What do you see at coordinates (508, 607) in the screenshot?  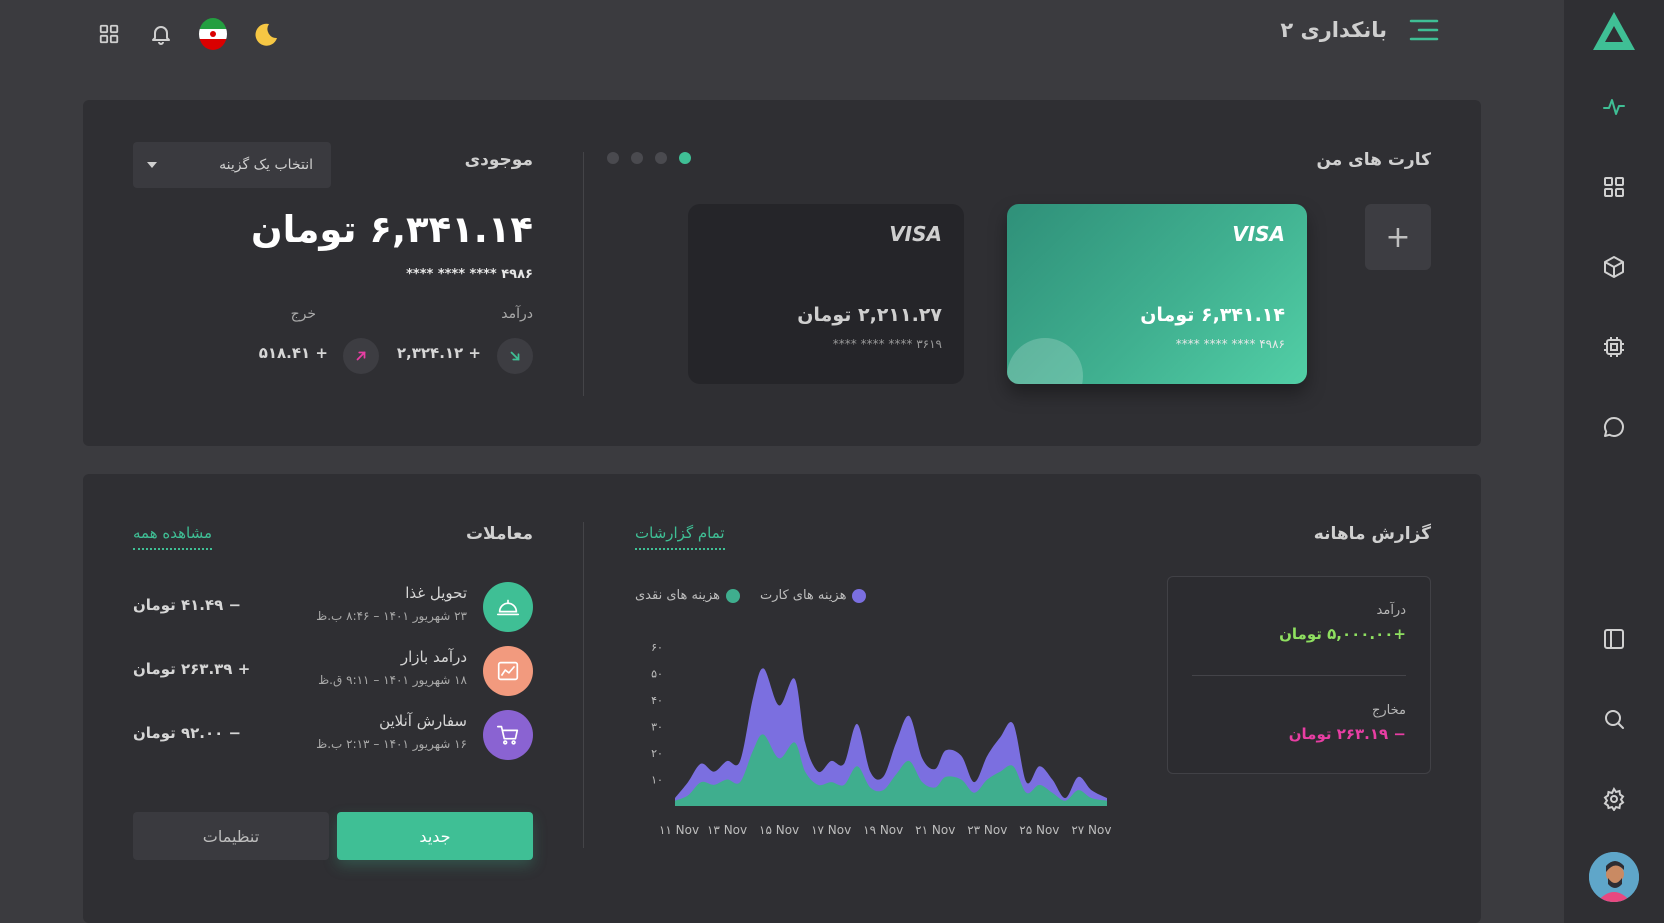 I see `food-cloche-icon` at bounding box center [508, 607].